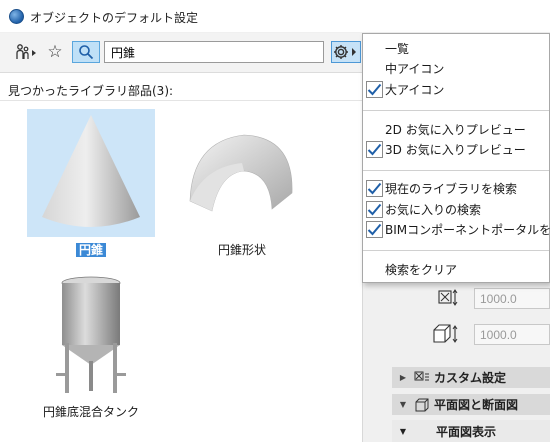 Image resolution: width=550 pixels, height=442 pixels. What do you see at coordinates (242, 173) in the screenshot?
I see `cone-shape-thumbnail` at bounding box center [242, 173].